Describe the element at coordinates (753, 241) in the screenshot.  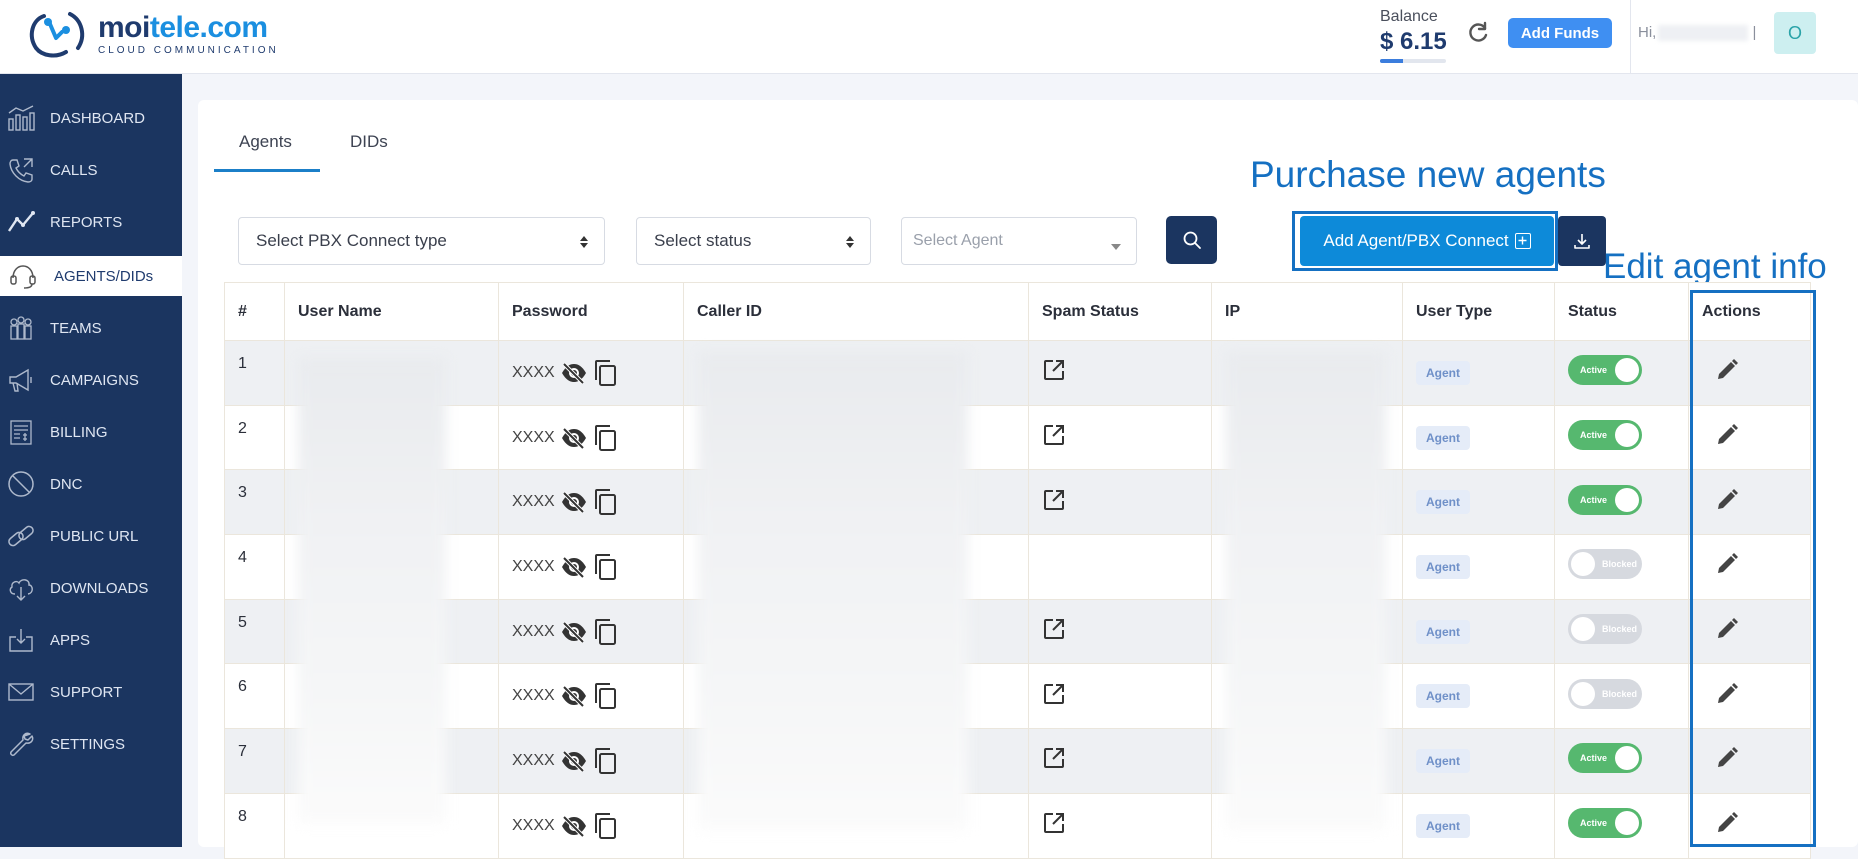
I see `status-select: Select status` at that location.